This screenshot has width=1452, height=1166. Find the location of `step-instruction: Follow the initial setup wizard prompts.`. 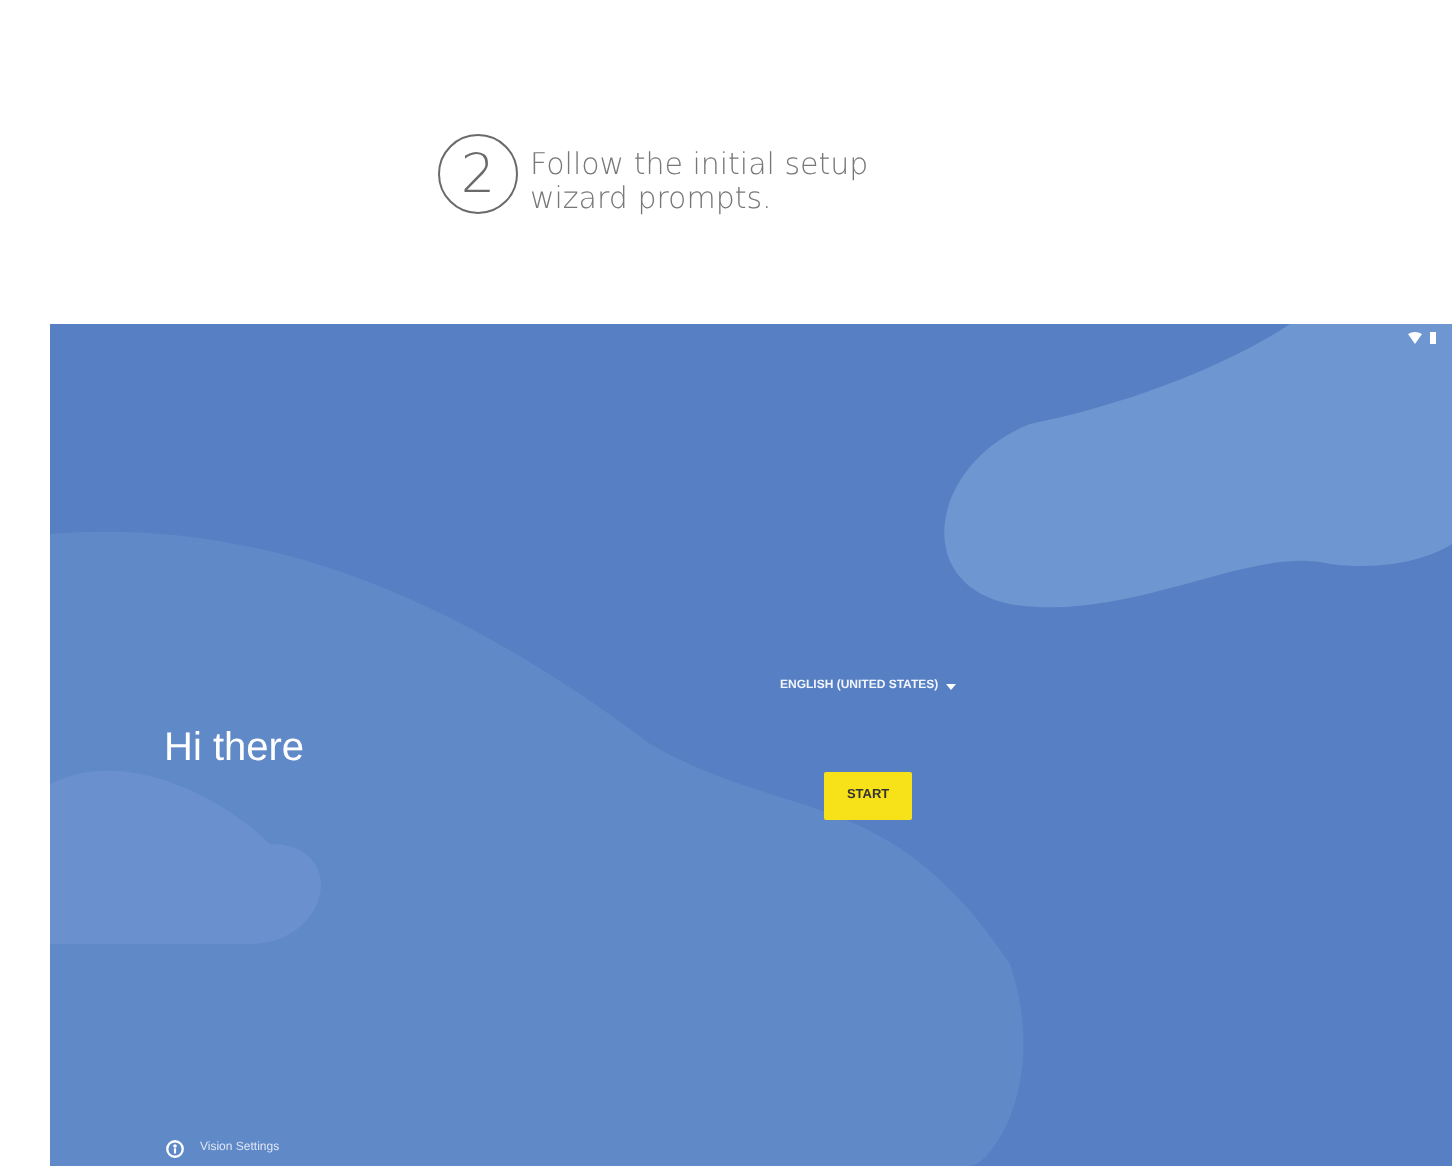

step-instruction: Follow the initial setup wizard prompts. is located at coordinates (700, 182).